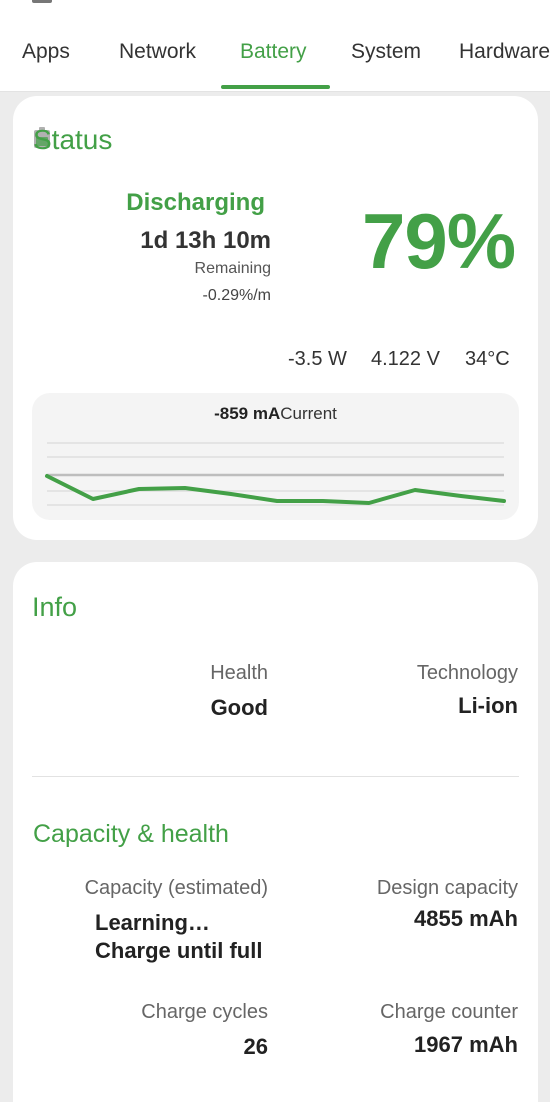 The height and width of the screenshot is (1102, 550). What do you see at coordinates (449, 1012) in the screenshot?
I see `charge-counter-label: Charge counter` at bounding box center [449, 1012].